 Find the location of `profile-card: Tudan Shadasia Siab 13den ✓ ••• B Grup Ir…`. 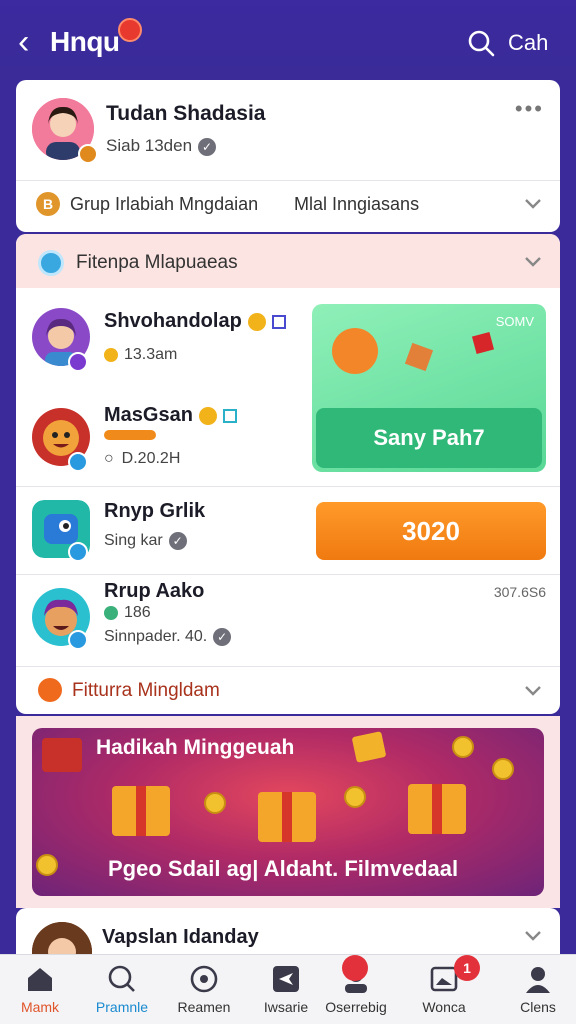

profile-card: Tudan Shadasia Siab 13den ✓ ••• B Grup Ir… is located at coordinates (288, 156).